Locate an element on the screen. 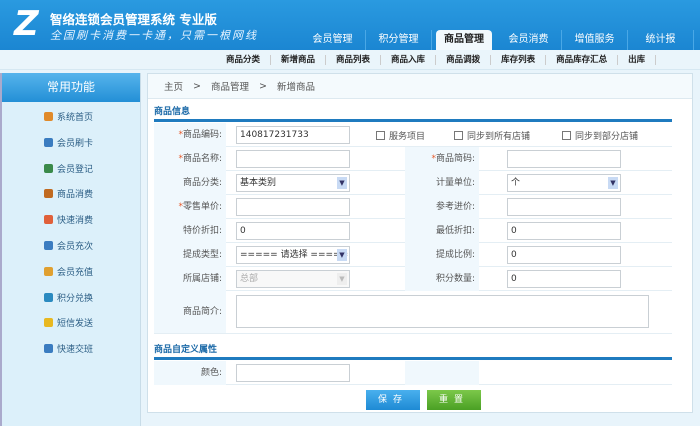 The image size is (700, 426). sidebar-item: 短信发送 is located at coordinates (68, 322).